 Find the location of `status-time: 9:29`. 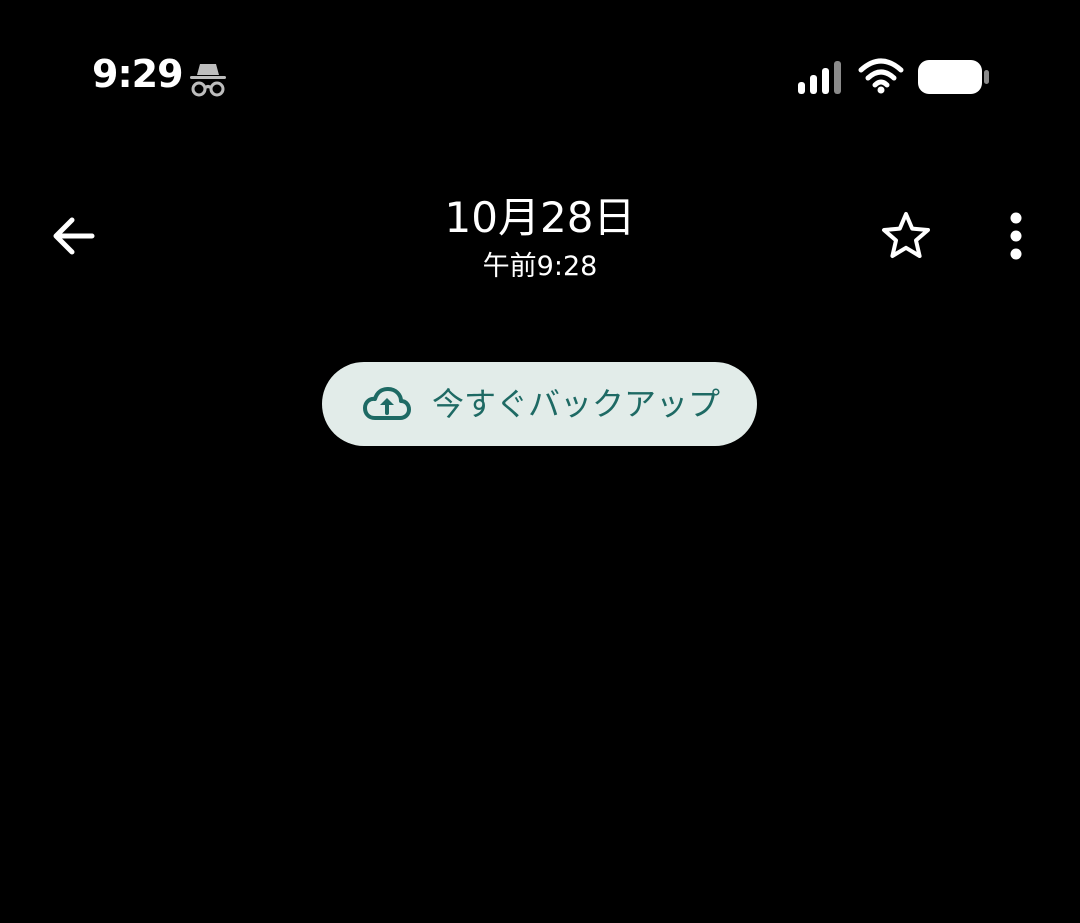

status-time: 9:29 is located at coordinates (138, 74).